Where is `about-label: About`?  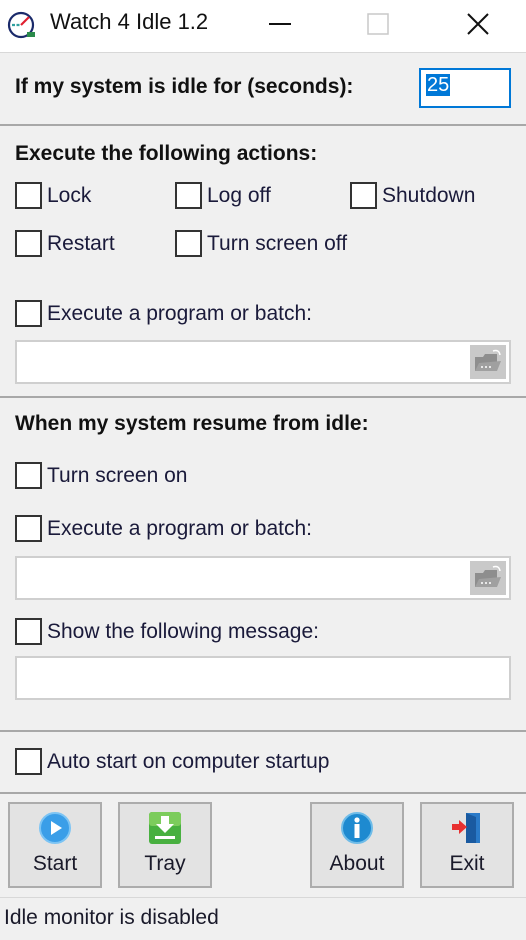 about-label: About is located at coordinates (357, 863).